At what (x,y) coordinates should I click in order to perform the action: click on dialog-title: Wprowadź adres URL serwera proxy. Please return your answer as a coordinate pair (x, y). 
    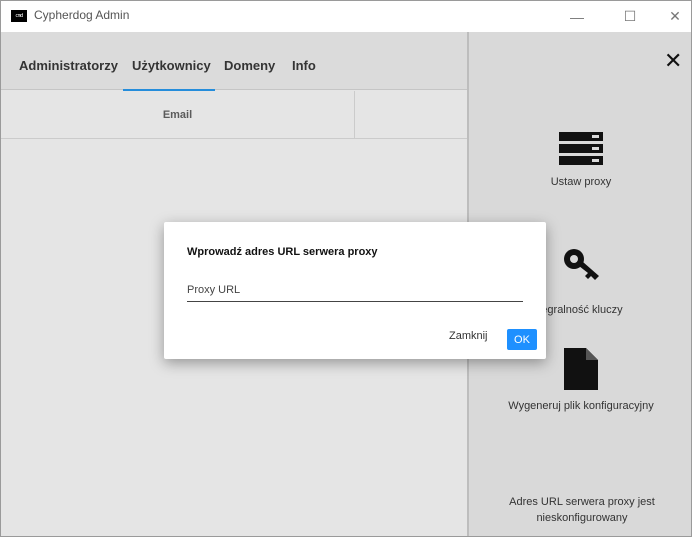
    Looking at the image, I should click on (282, 252).